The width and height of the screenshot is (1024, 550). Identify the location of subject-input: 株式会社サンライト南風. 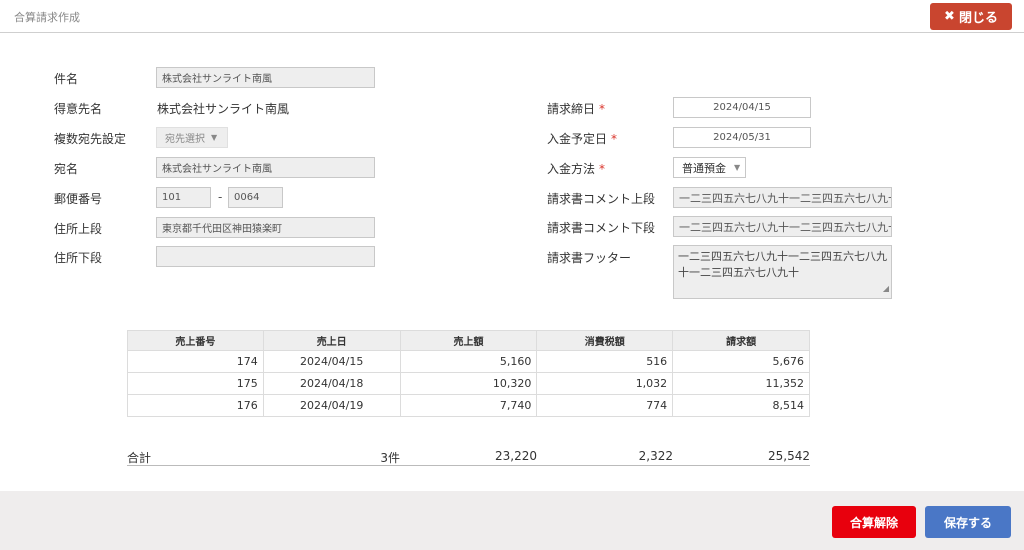
(265, 77).